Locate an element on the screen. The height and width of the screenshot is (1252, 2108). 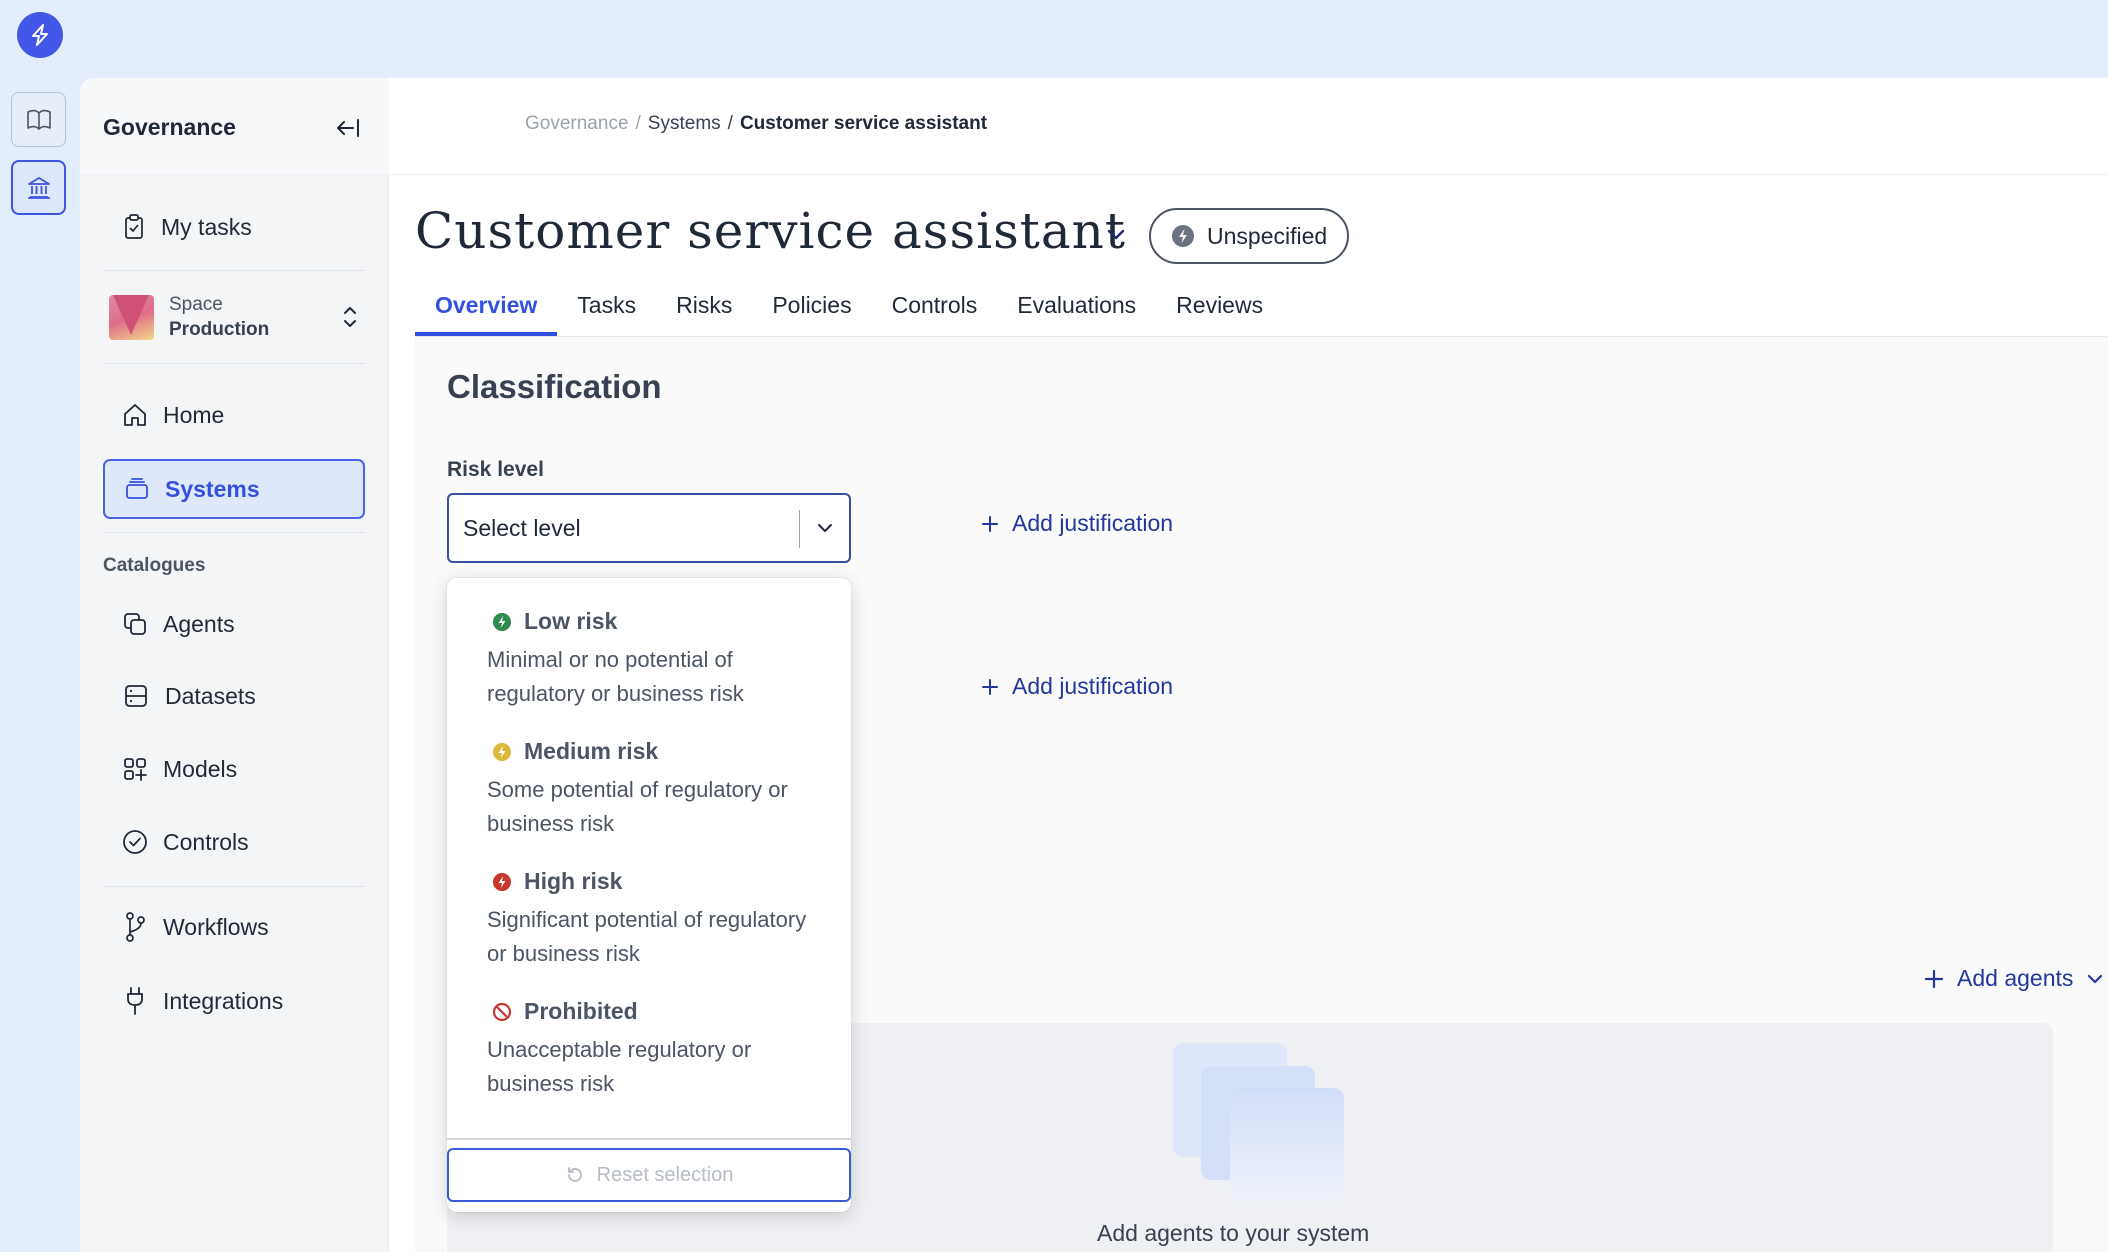
sidebar-item-label: Workflows is located at coordinates (216, 926).